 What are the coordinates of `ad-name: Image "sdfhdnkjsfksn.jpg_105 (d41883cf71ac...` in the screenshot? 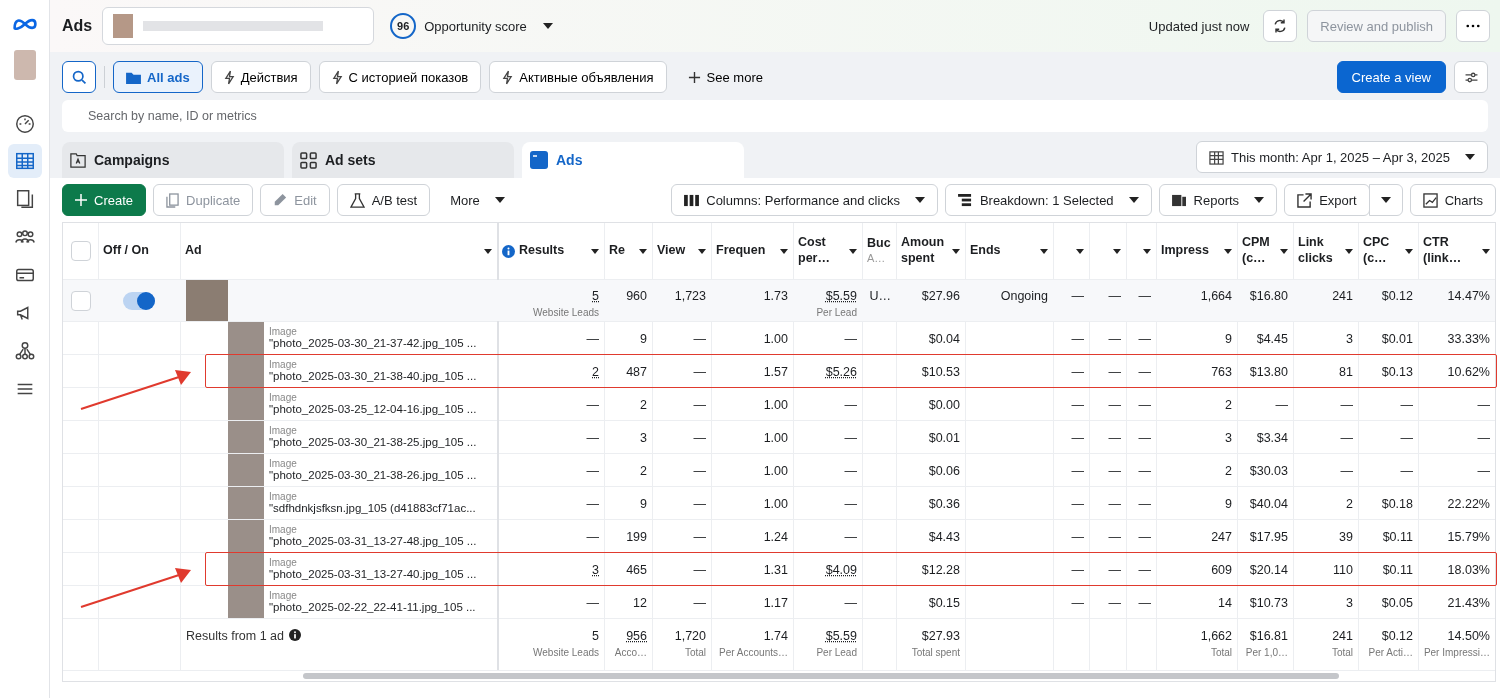 It's located at (372, 503).